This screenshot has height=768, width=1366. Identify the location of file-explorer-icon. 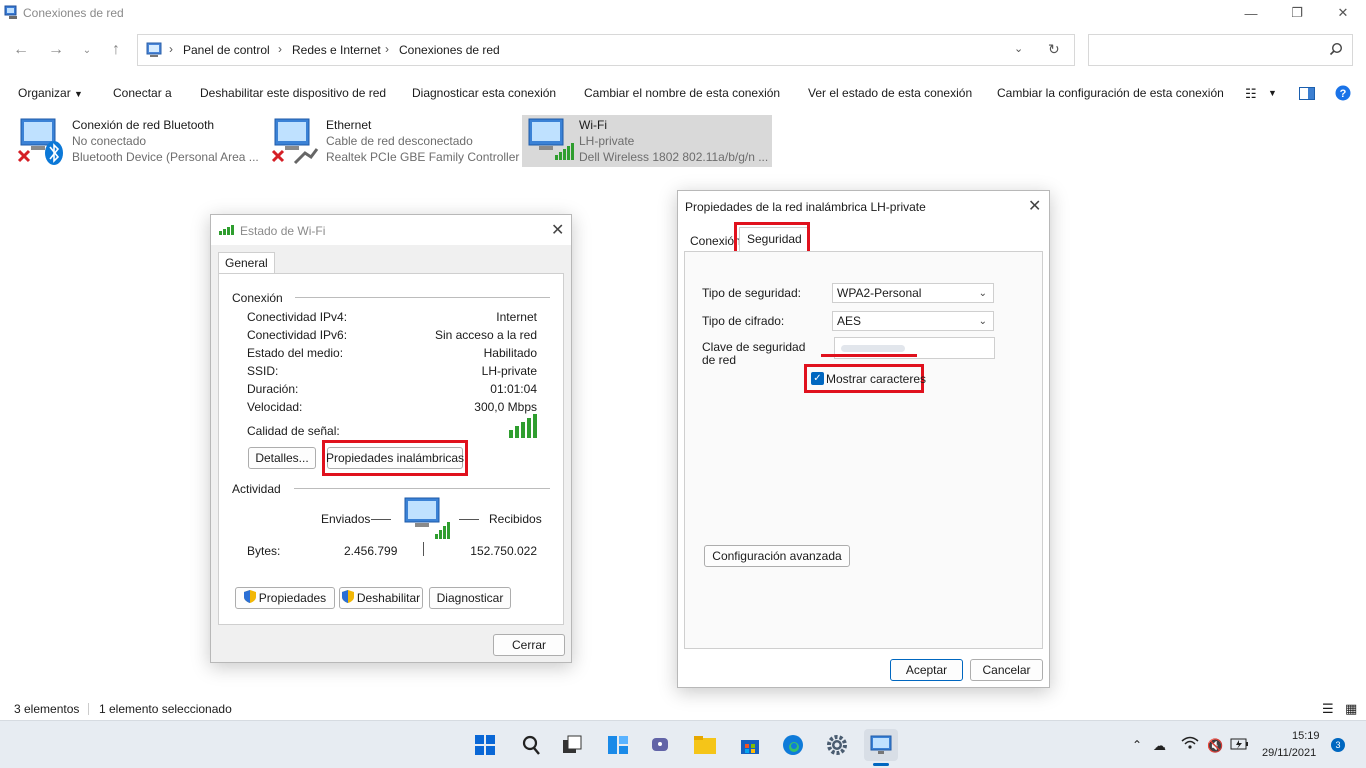
(705, 745).